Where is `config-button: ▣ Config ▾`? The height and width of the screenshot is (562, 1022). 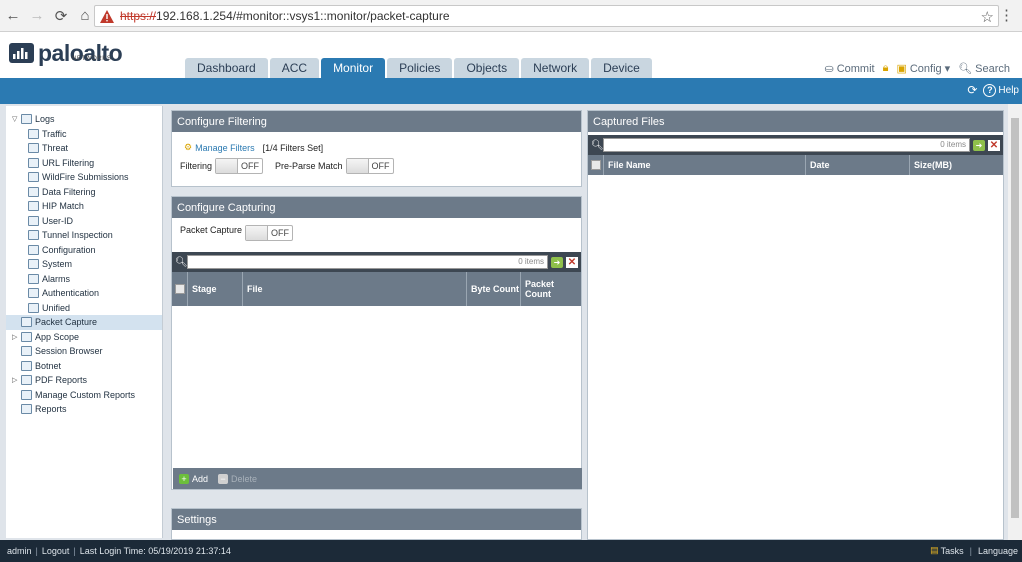
config-button: ▣ Config ▾ is located at coordinates (923, 69).